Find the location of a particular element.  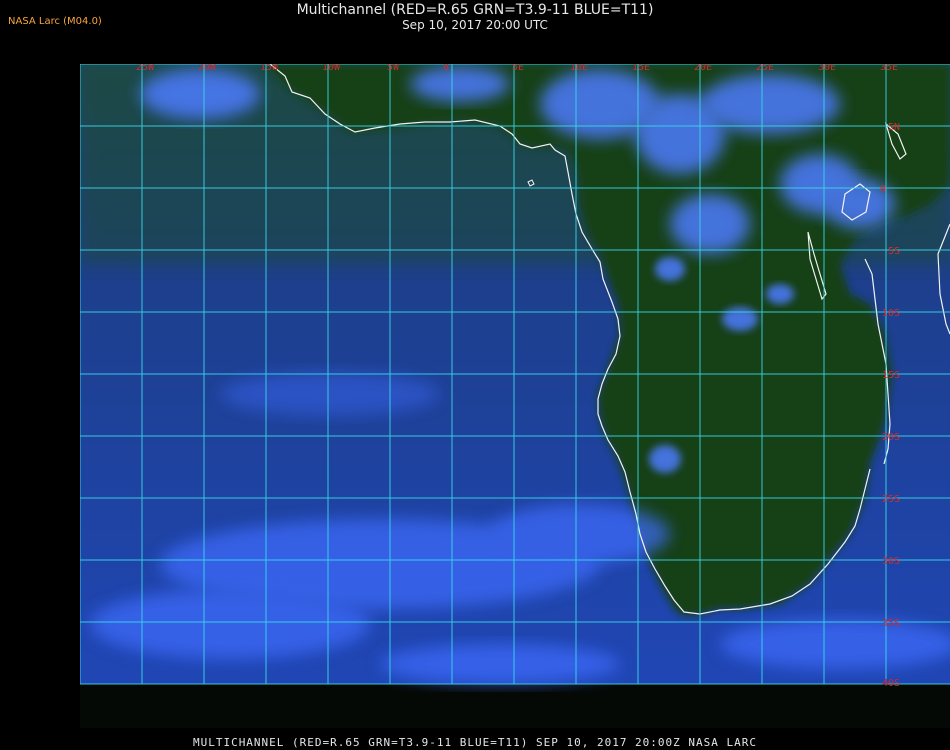

lon-label-30e: 30E is located at coordinates (827, 68).